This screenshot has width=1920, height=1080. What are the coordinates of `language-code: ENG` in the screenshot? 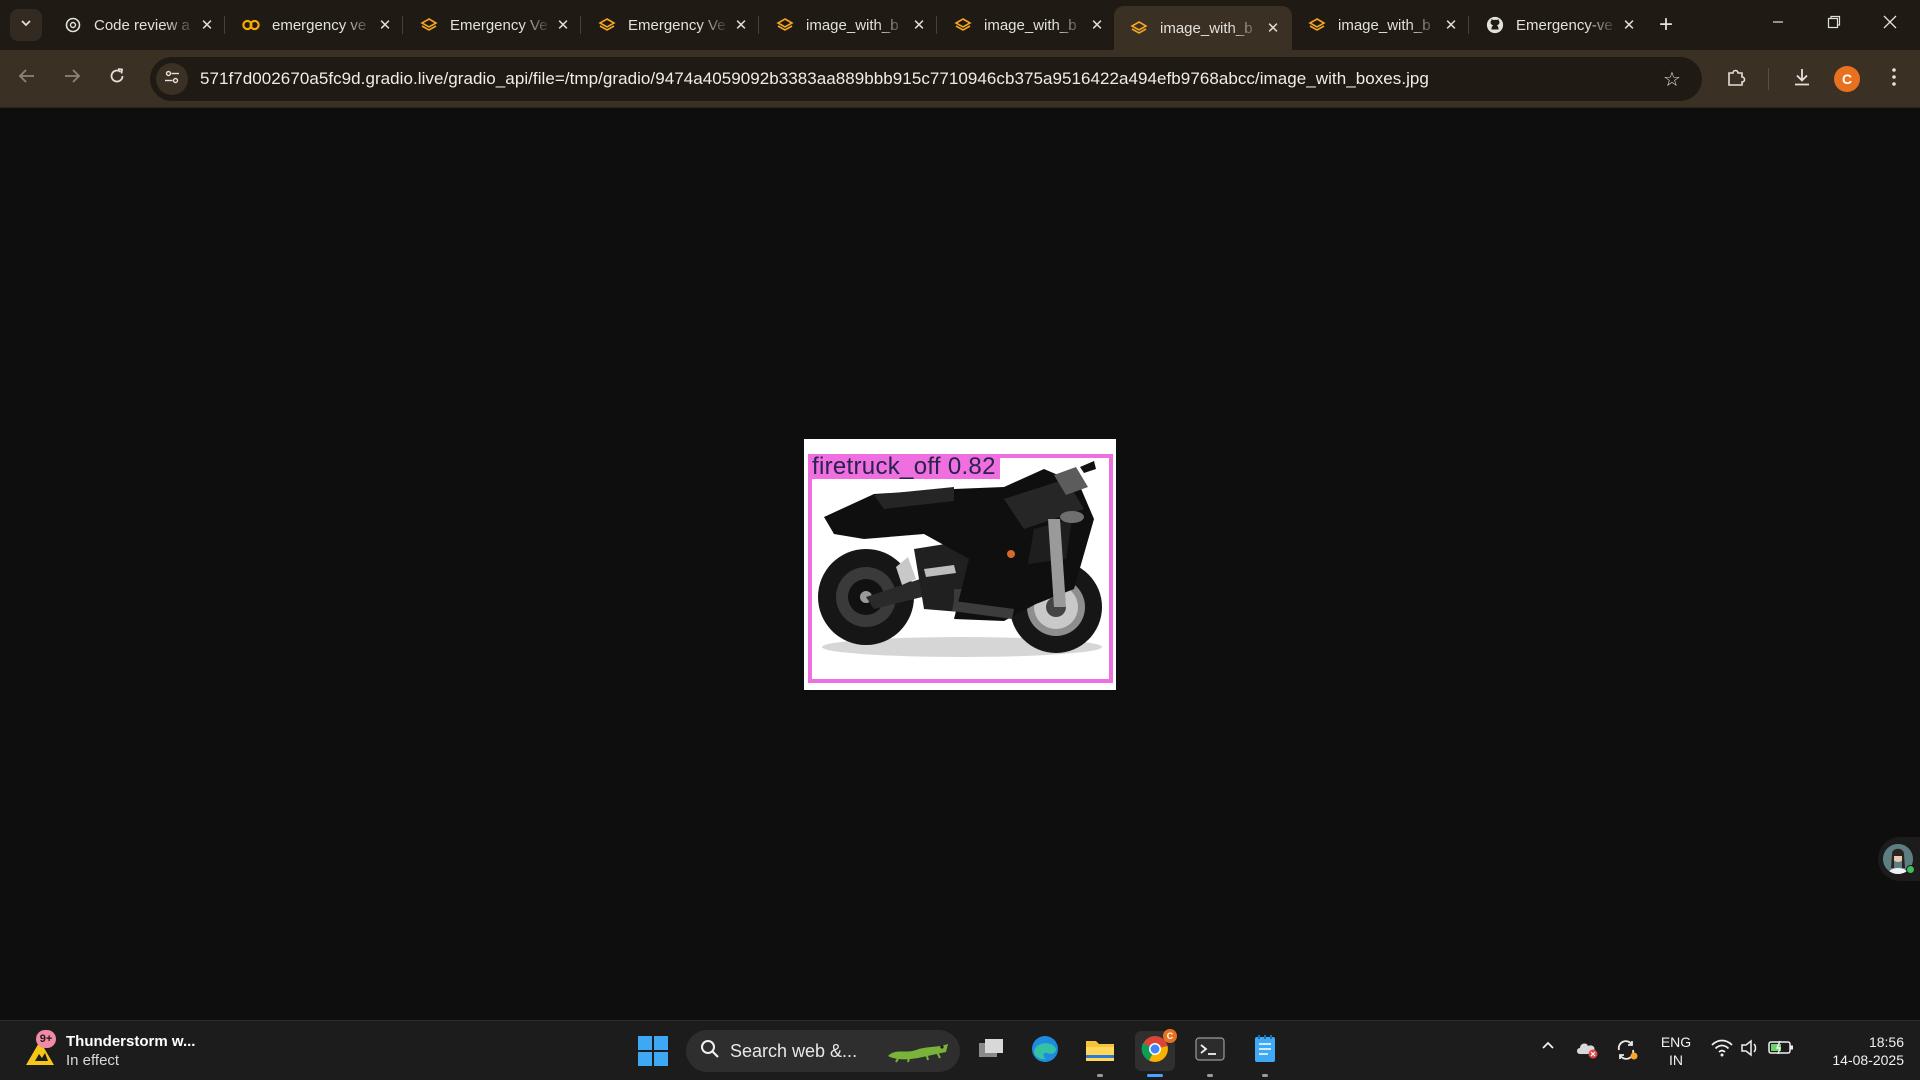 It's located at (1676, 1042).